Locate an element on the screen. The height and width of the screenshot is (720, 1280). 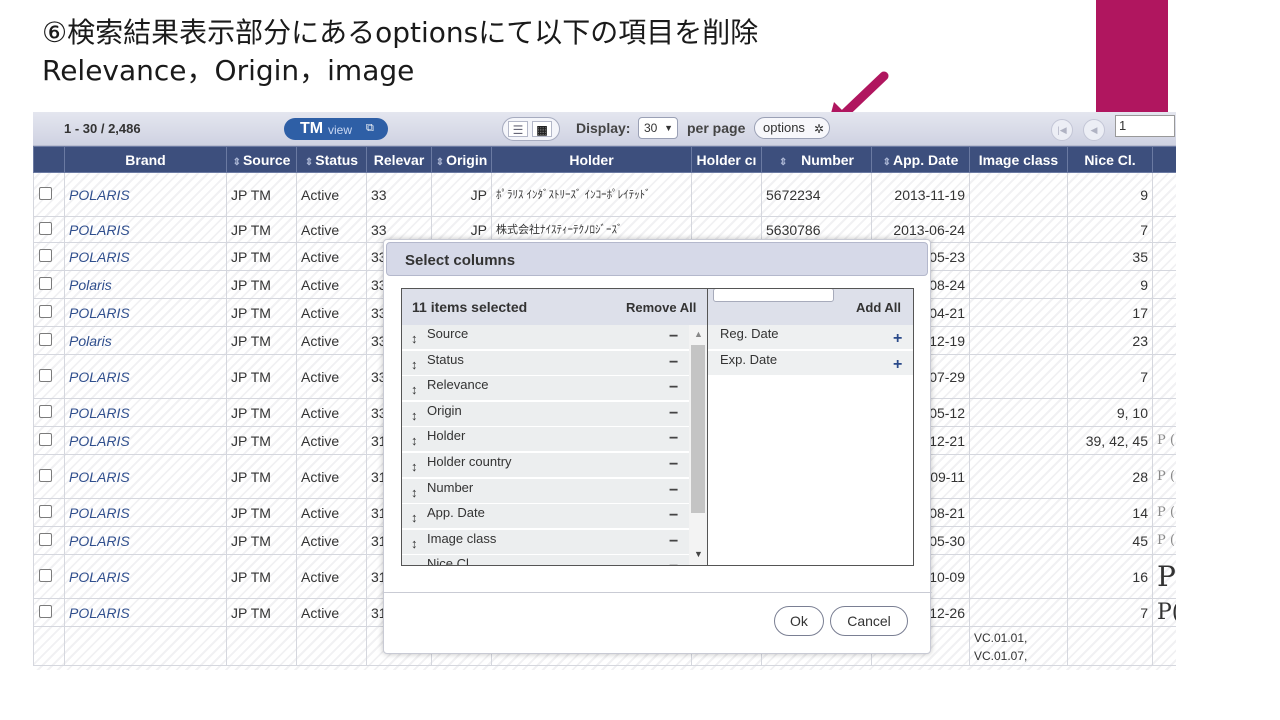
list-view-icon: ☰ is located at coordinates (518, 129).